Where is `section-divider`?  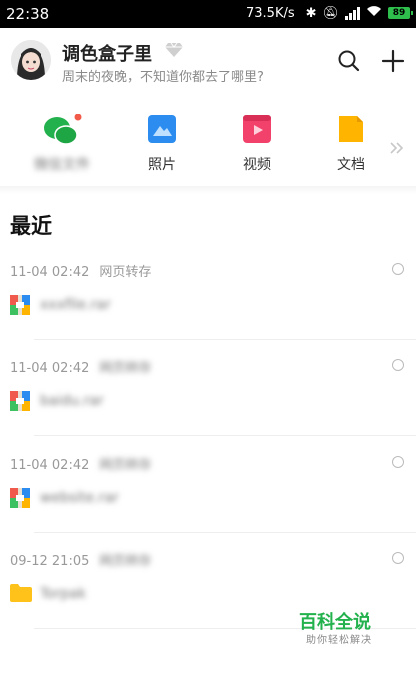 section-divider is located at coordinates (208, 190).